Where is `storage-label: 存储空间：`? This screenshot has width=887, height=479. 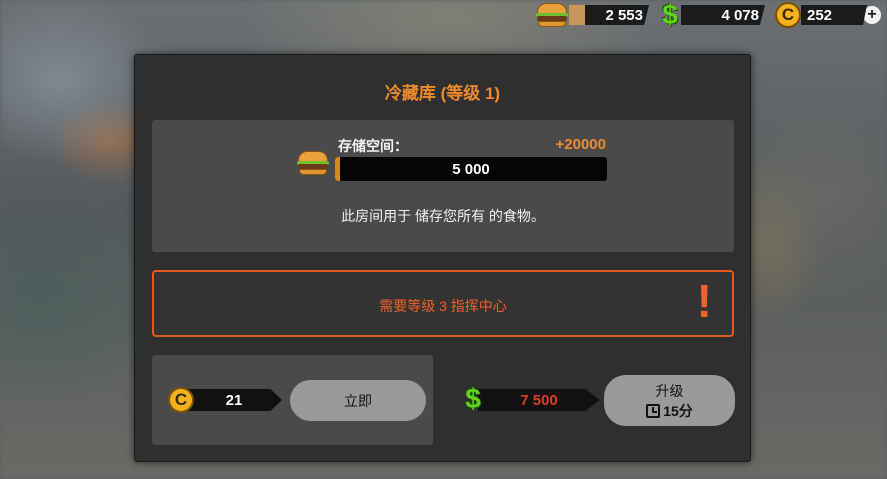
storage-label: 存储空间： is located at coordinates (373, 146).